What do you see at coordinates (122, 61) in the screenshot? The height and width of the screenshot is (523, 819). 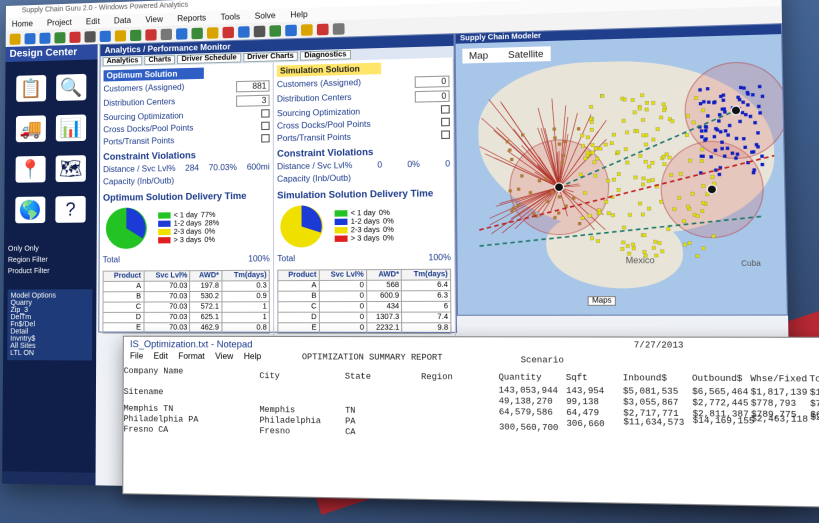 I see `tab-analytics: Analytics` at bounding box center [122, 61].